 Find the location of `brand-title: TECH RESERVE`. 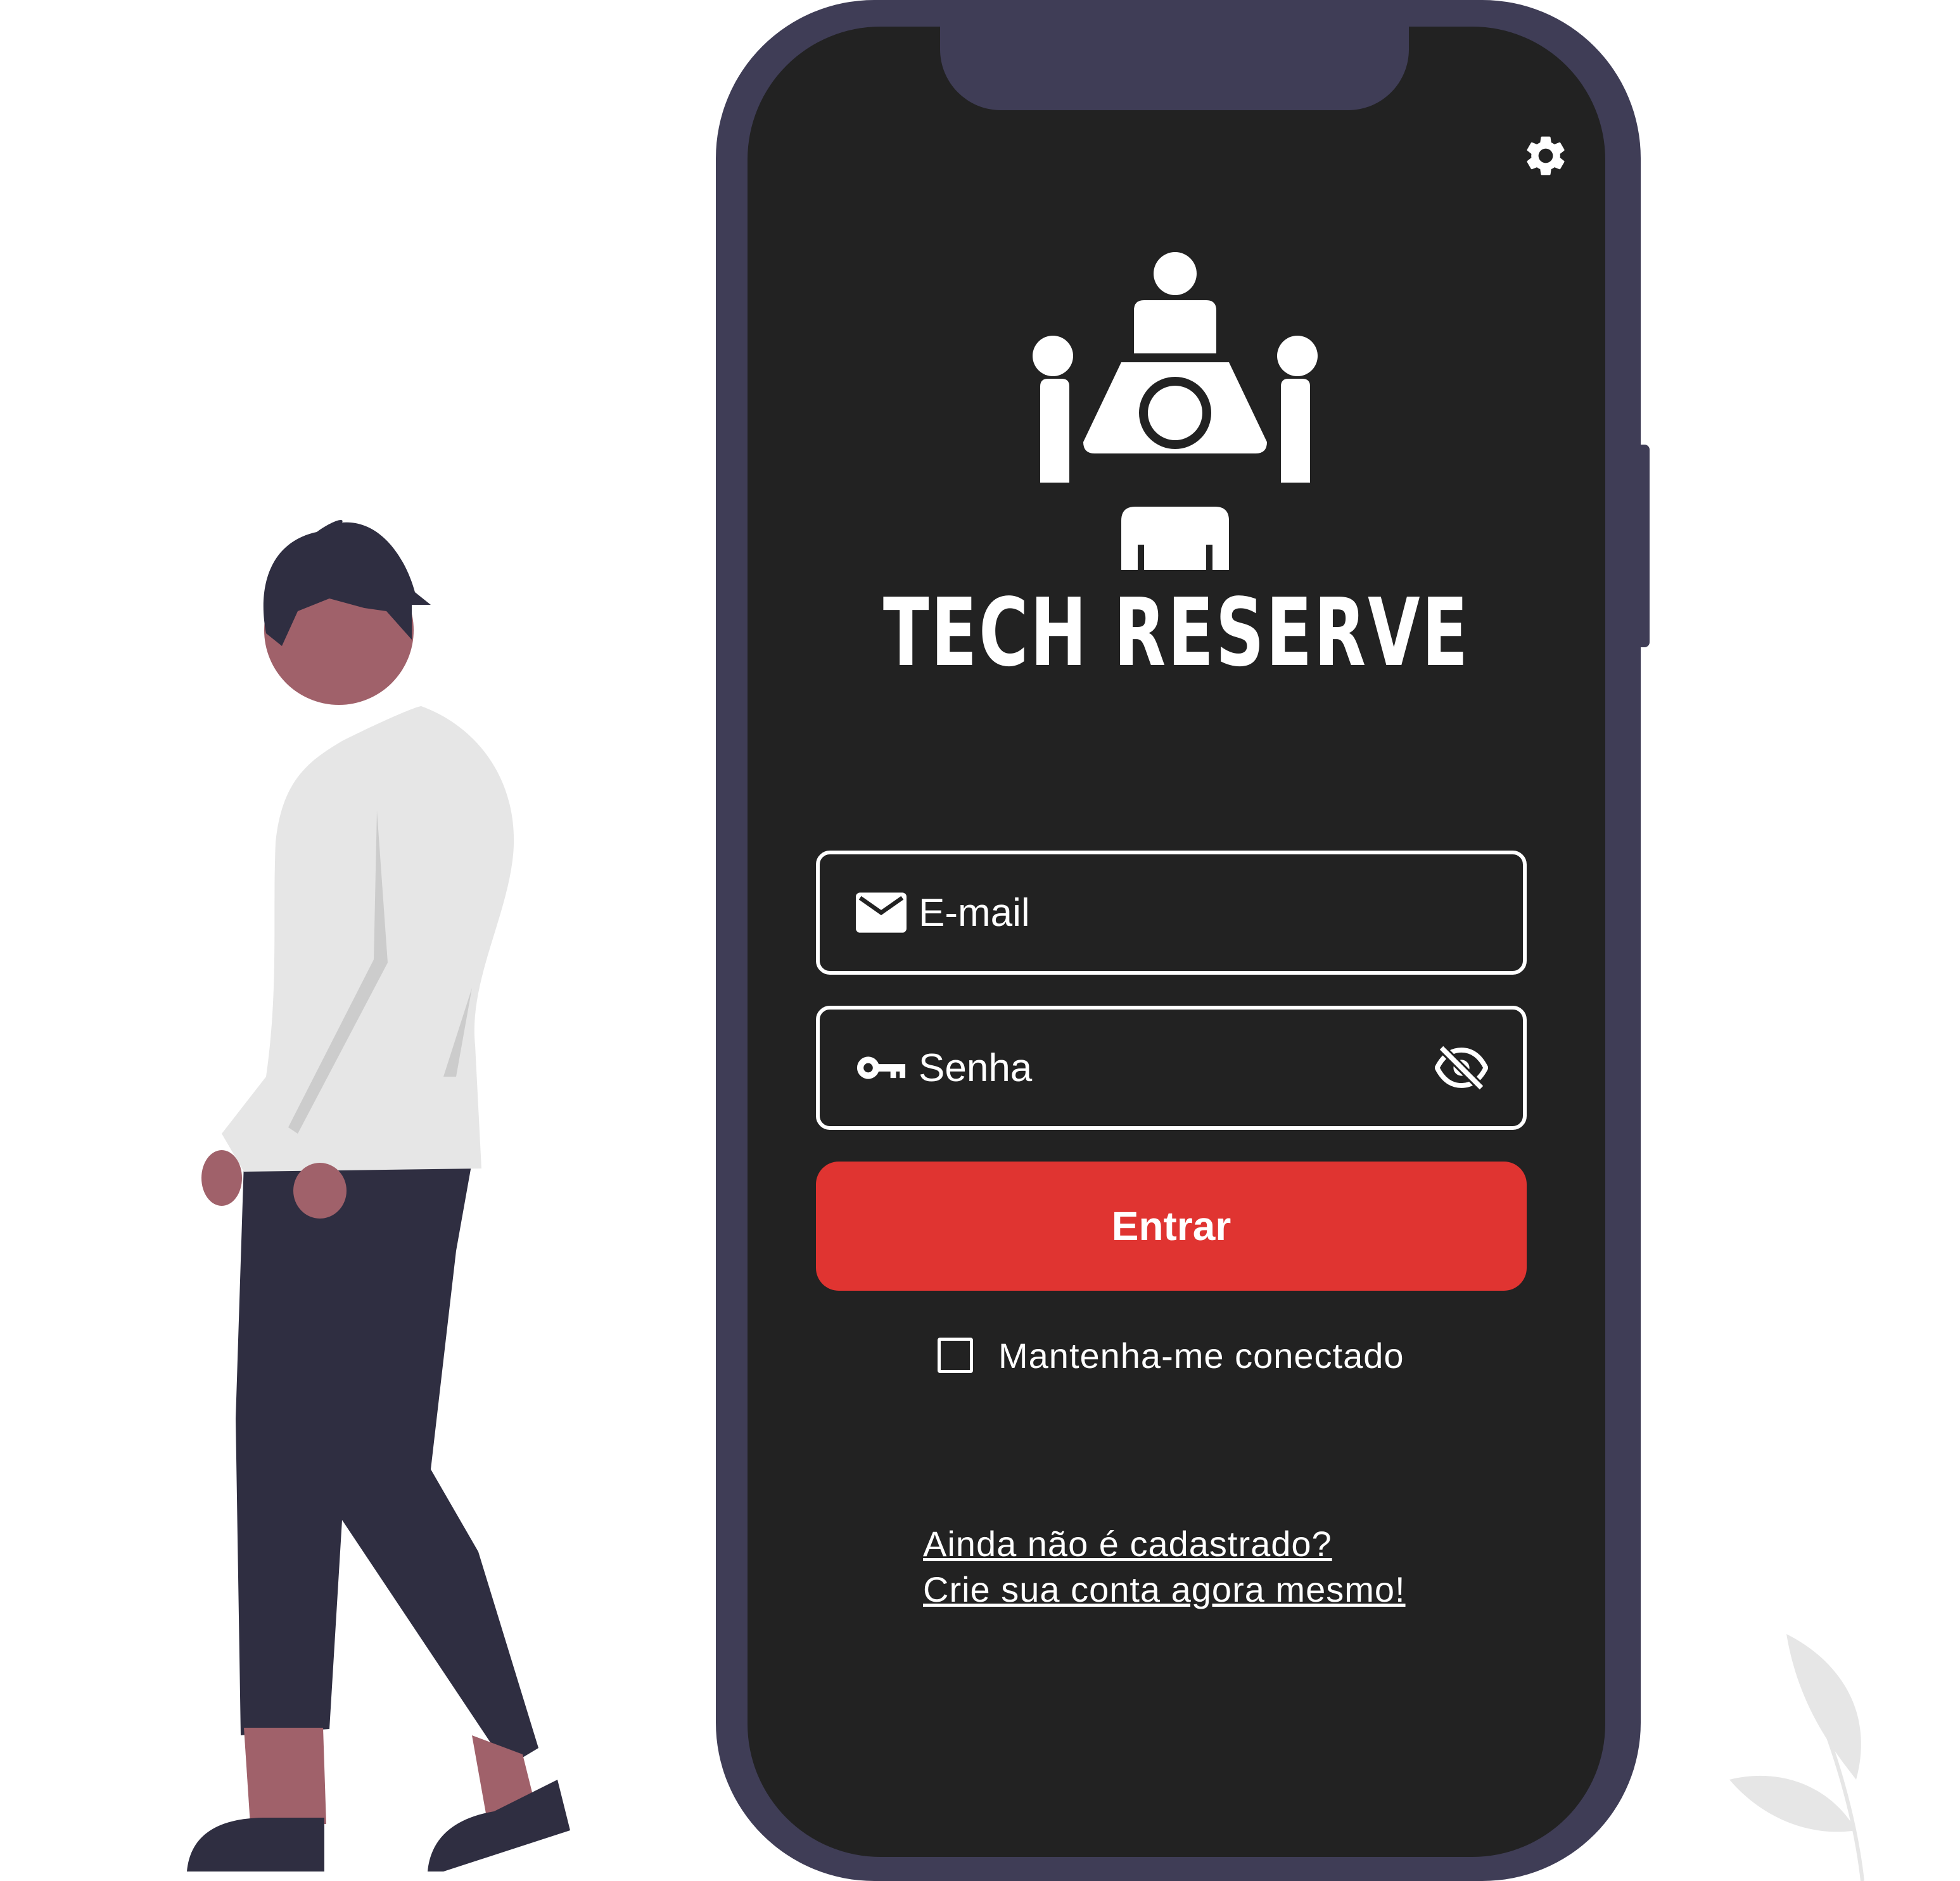

brand-title: TECH RESERVE is located at coordinates (1176, 632).